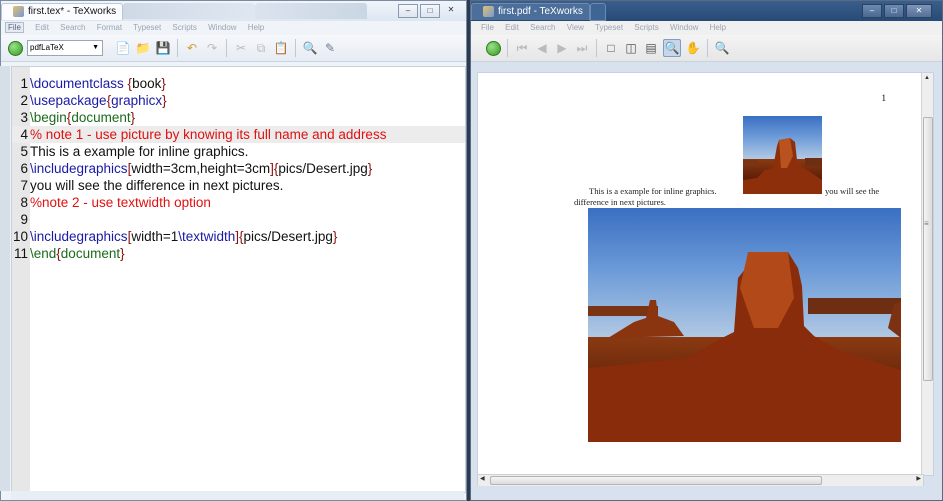 This screenshot has width=943, height=501. What do you see at coordinates (261, 48) in the screenshot?
I see `copy-icon: ⧉` at bounding box center [261, 48].